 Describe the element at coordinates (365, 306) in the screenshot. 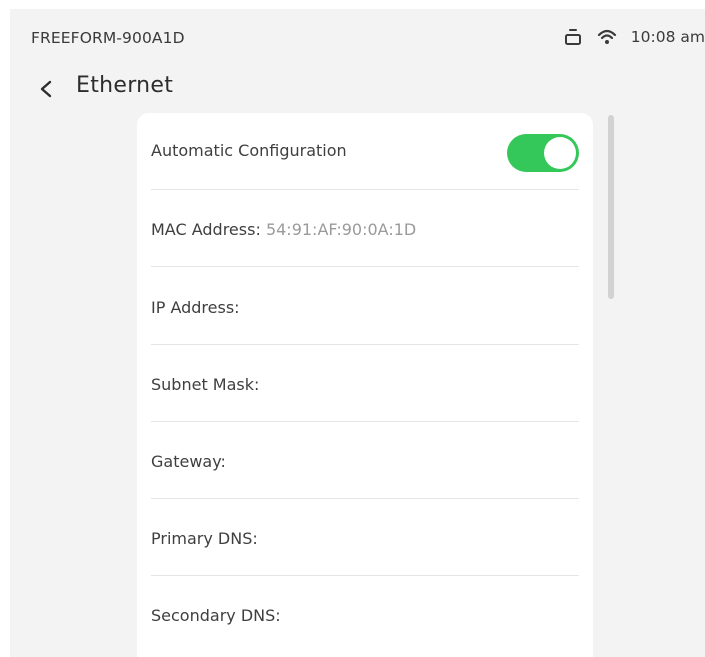

I see `ip-address-row: IP Address:` at that location.